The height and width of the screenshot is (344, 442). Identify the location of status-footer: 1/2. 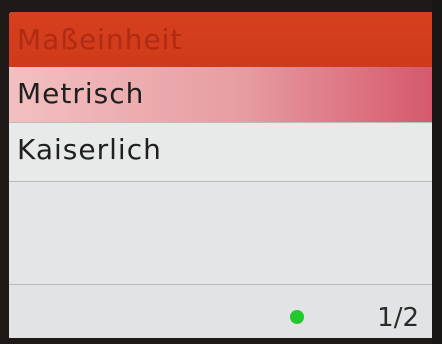
(221, 311).